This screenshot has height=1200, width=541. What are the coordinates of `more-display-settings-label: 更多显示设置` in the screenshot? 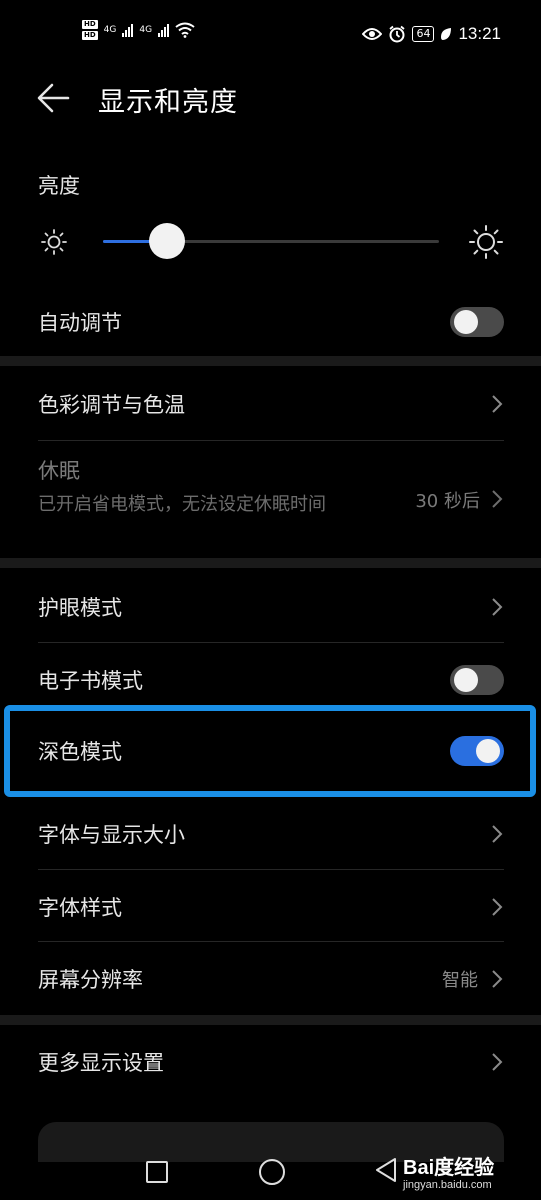 It's located at (101, 1063).